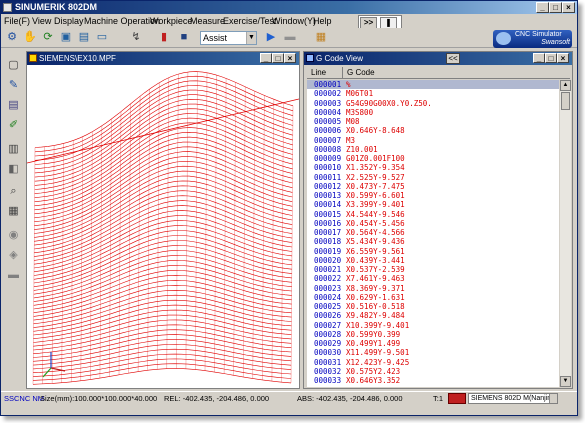 The height and width of the screenshot is (423, 585). I want to click on gcode-row: 000019 X6.559Y-9.561, so click(433, 251).